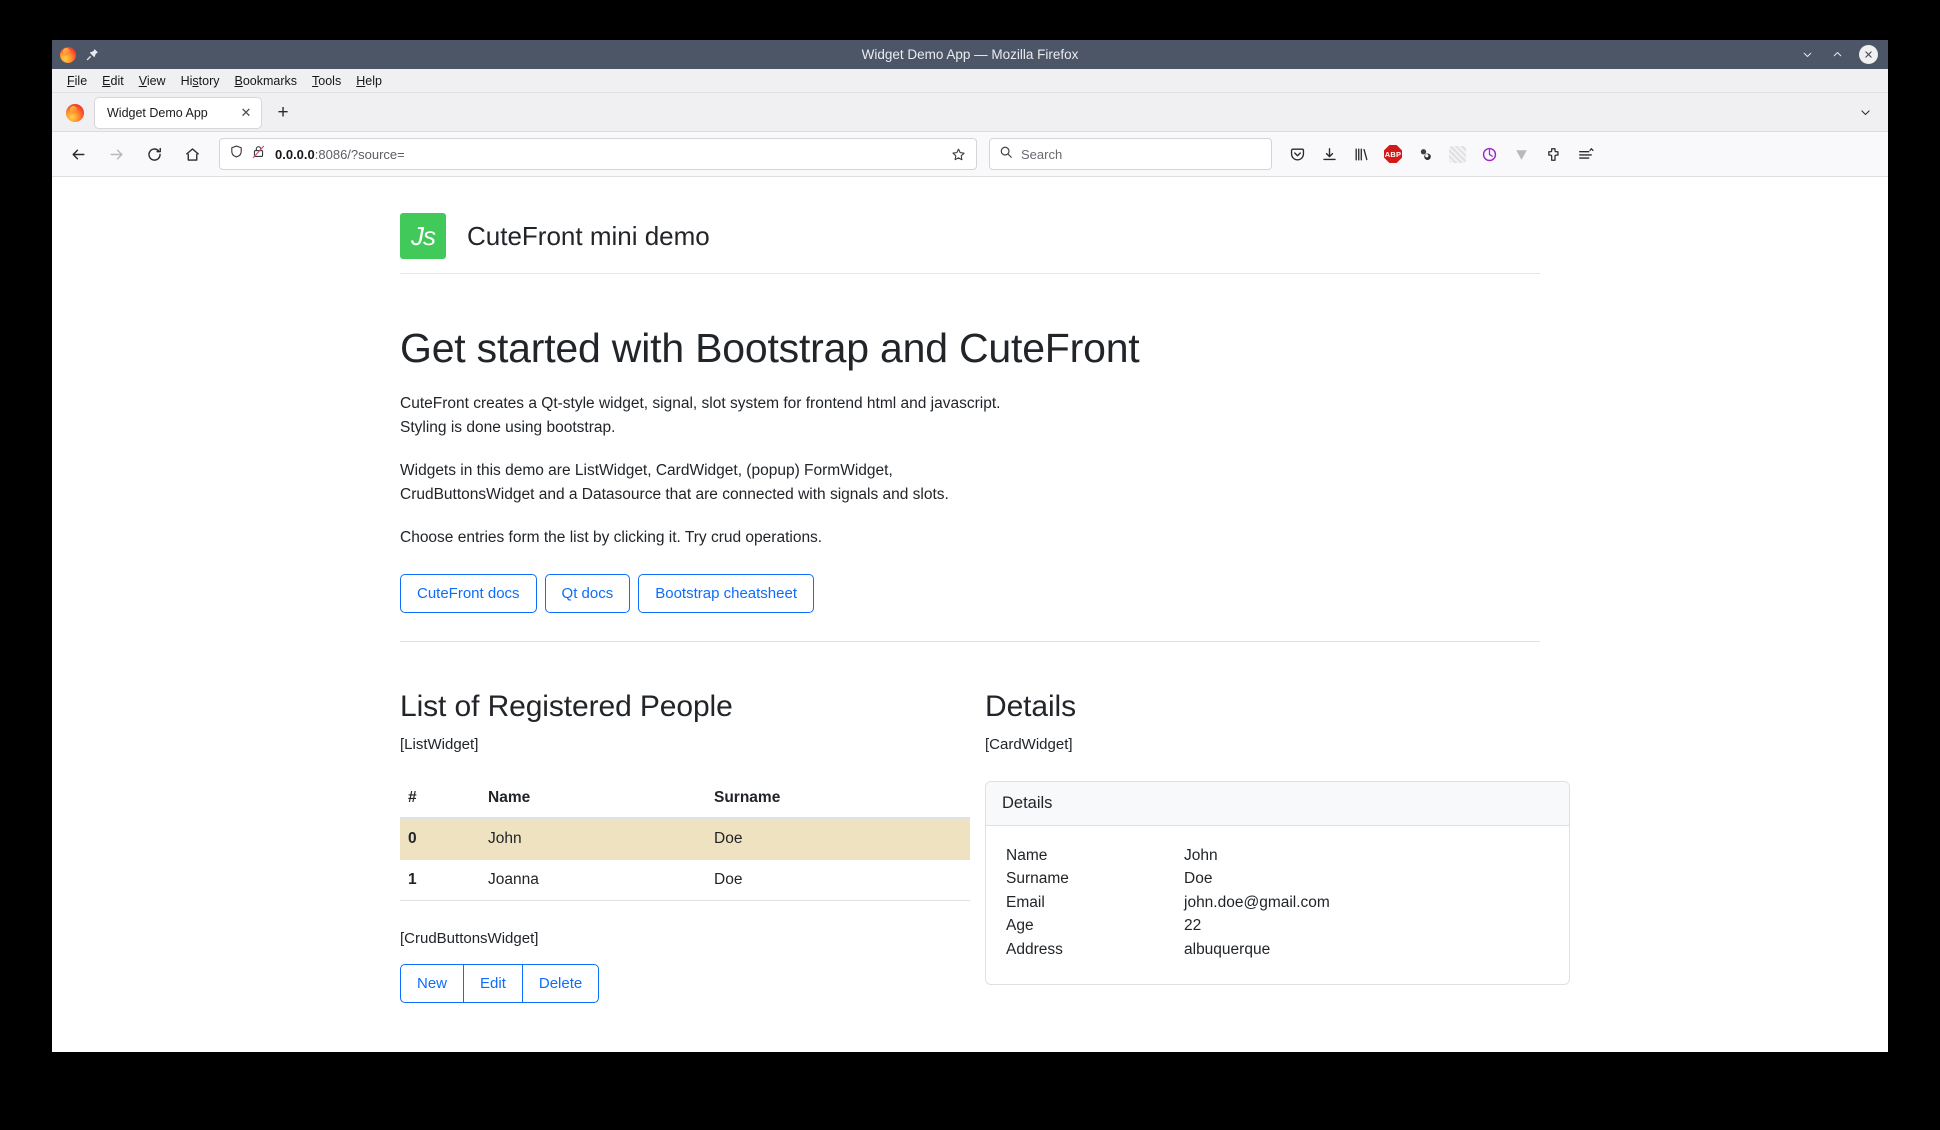 The image size is (1940, 1130). Describe the element at coordinates (1130, 154) in the screenshot. I see `search-bar: Search` at that location.